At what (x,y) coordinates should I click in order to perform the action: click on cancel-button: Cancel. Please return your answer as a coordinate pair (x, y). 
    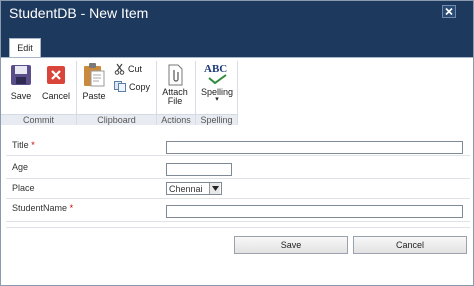
    Looking at the image, I should click on (410, 245).